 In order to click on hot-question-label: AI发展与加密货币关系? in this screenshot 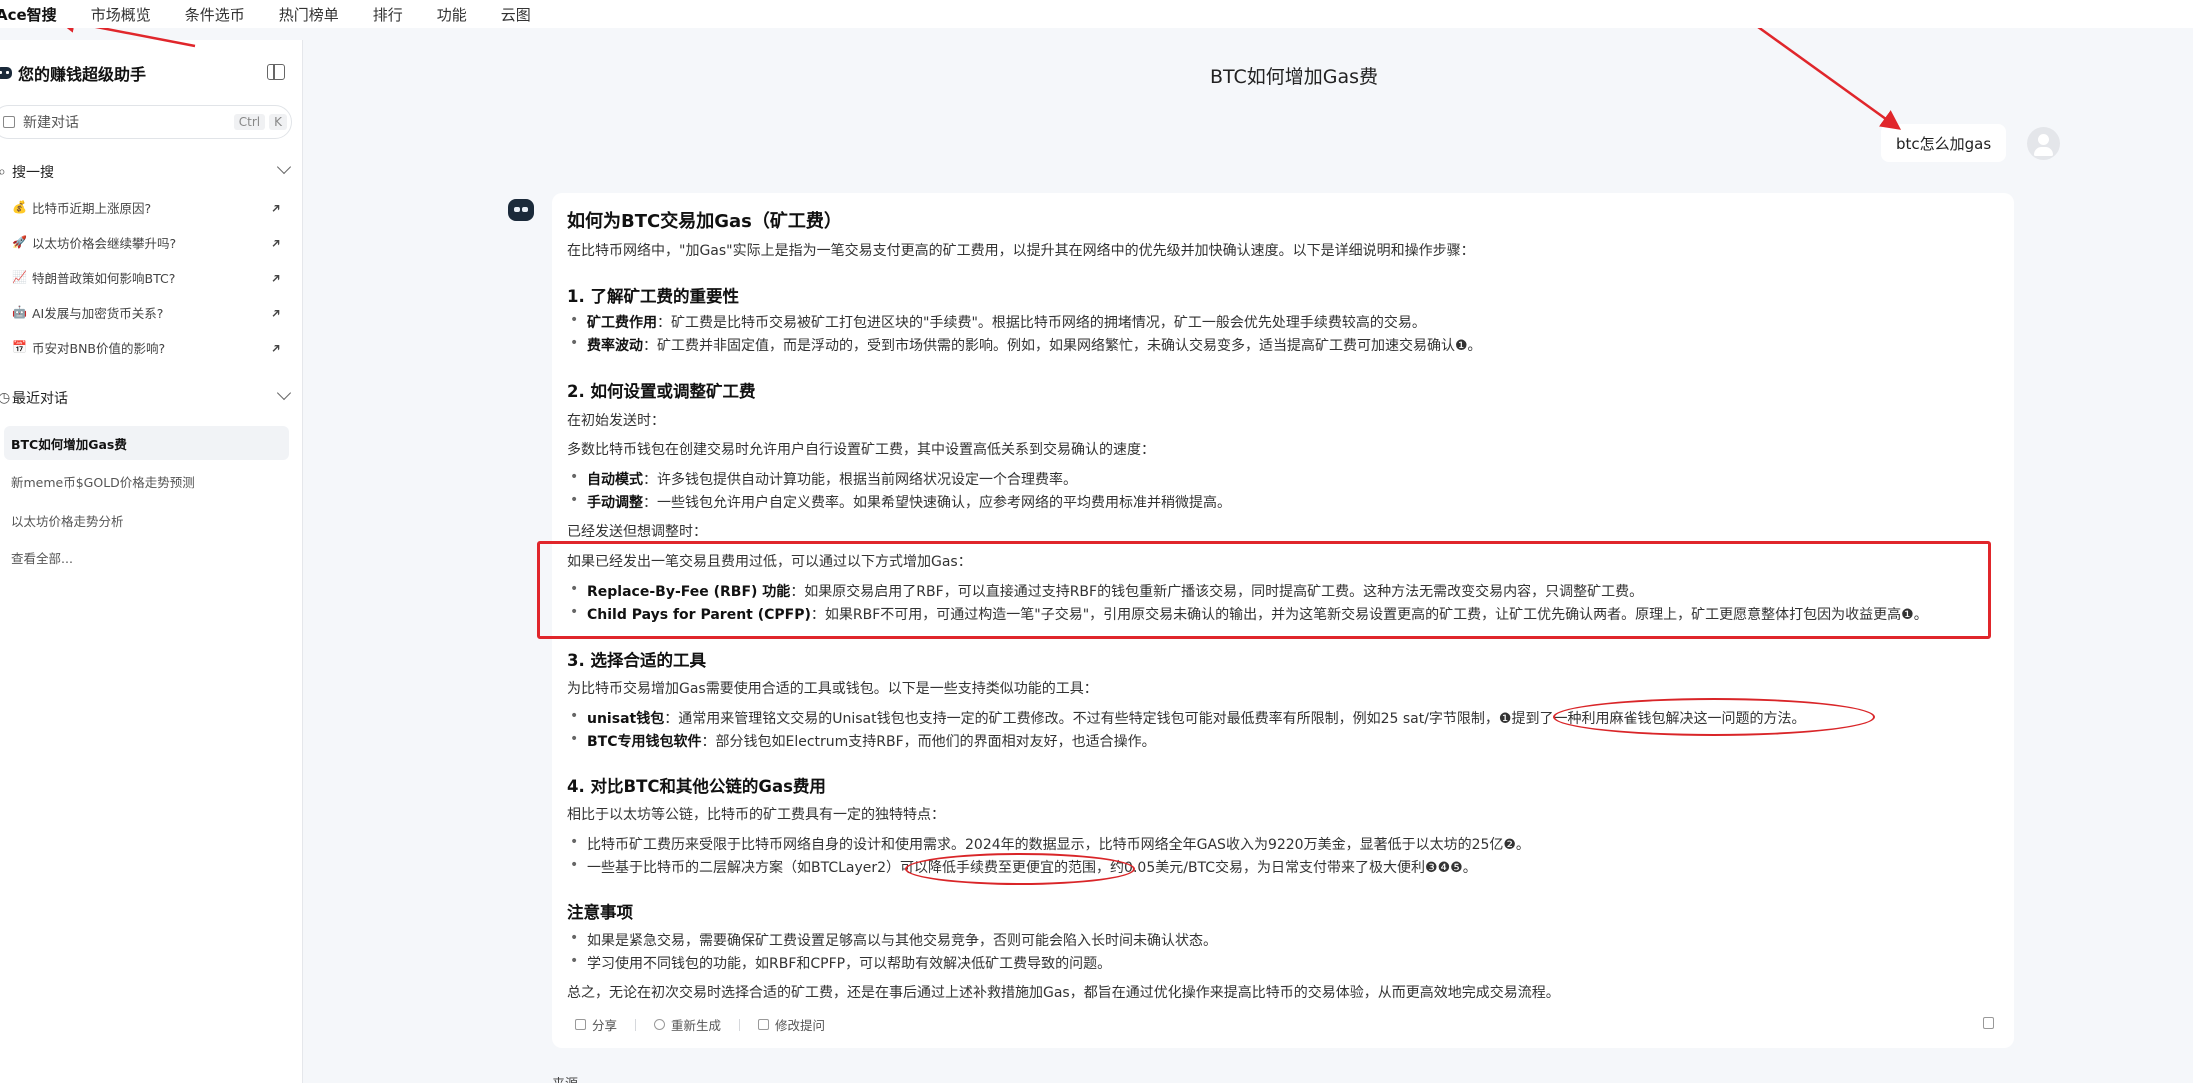, I will do `click(98, 313)`.